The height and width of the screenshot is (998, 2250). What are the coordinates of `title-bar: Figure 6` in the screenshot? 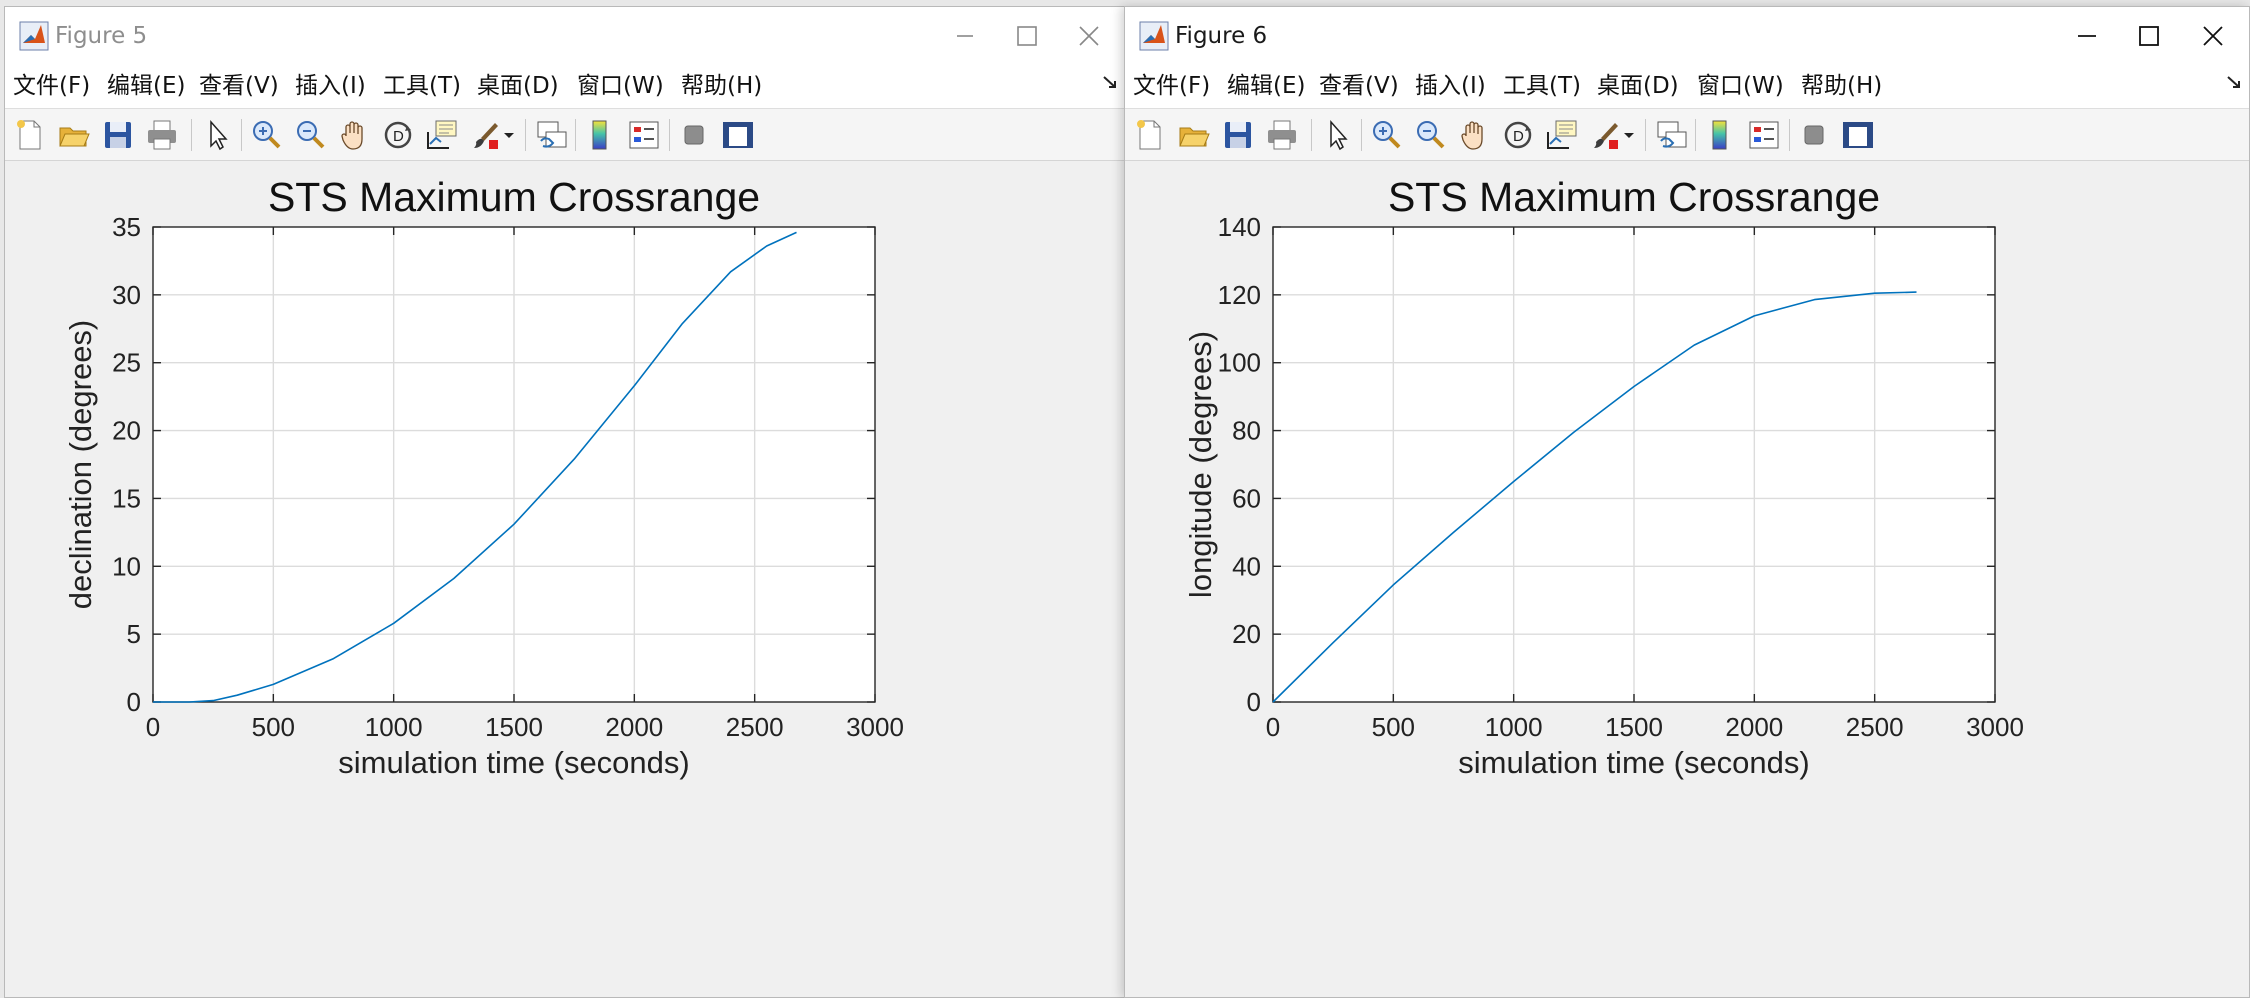 It's located at (1687, 36).